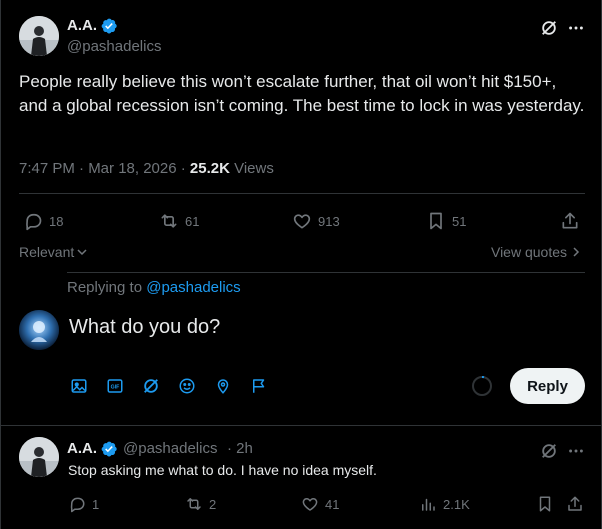 The image size is (602, 529). What do you see at coordinates (329, 221) in the screenshot?
I see `like-count: 913` at bounding box center [329, 221].